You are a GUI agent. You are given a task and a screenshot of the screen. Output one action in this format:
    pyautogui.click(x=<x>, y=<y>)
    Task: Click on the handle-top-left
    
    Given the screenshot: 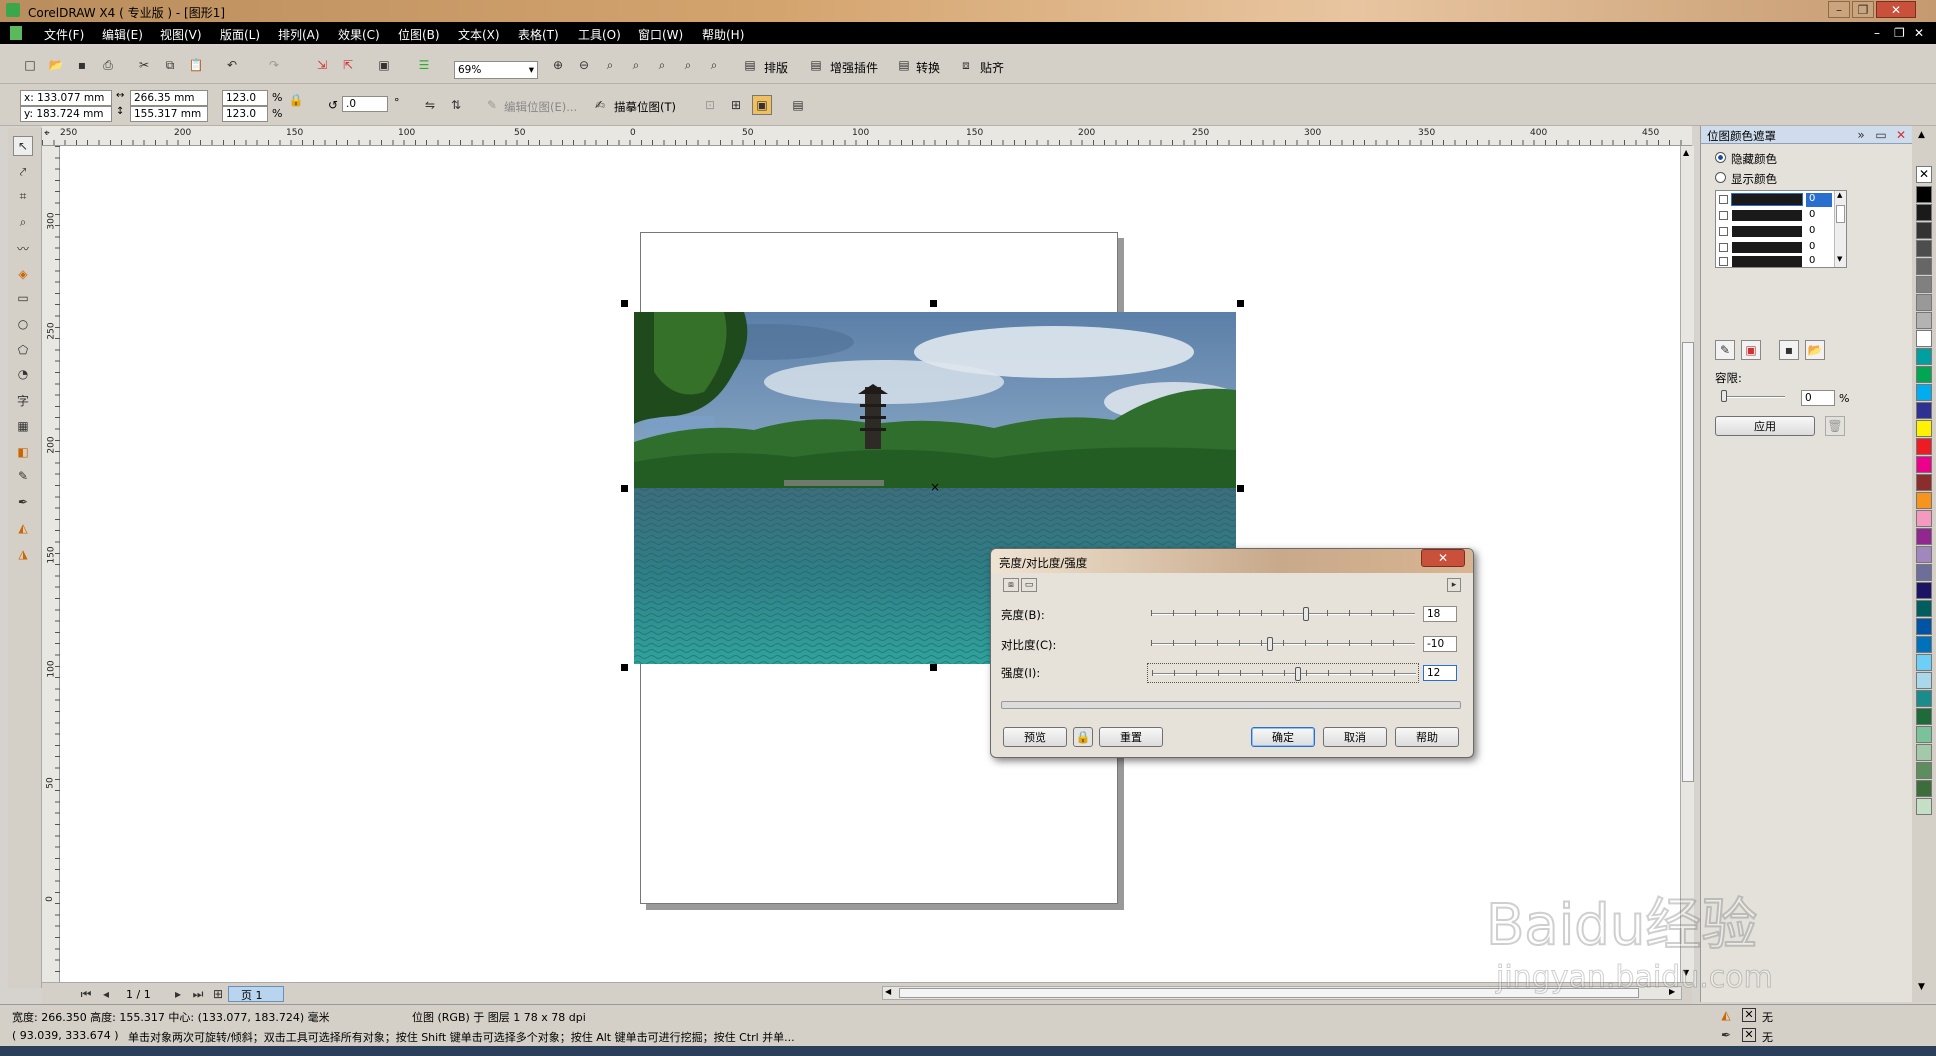 What is the action you would take?
    pyautogui.click(x=624, y=303)
    